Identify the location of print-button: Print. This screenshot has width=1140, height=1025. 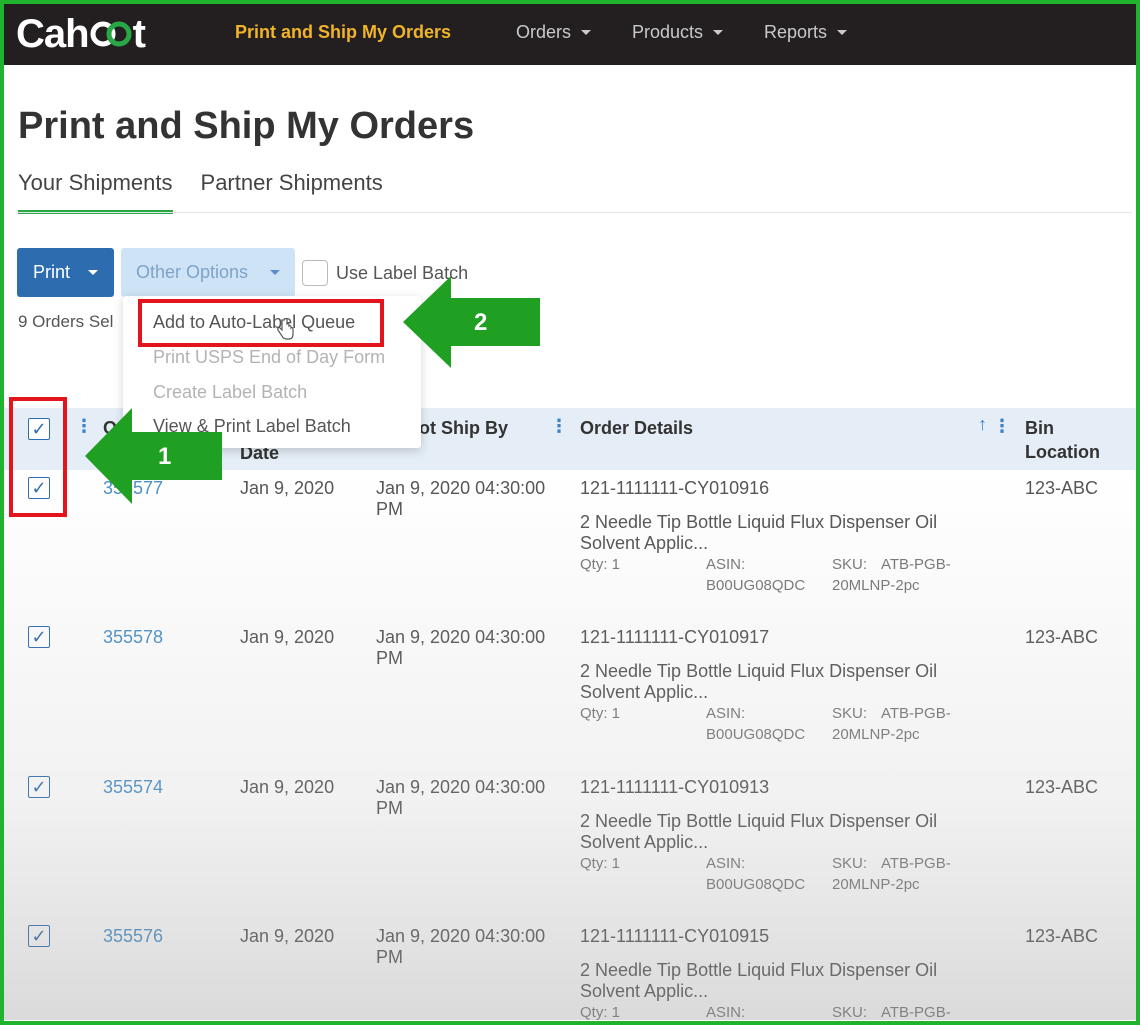
(65, 272).